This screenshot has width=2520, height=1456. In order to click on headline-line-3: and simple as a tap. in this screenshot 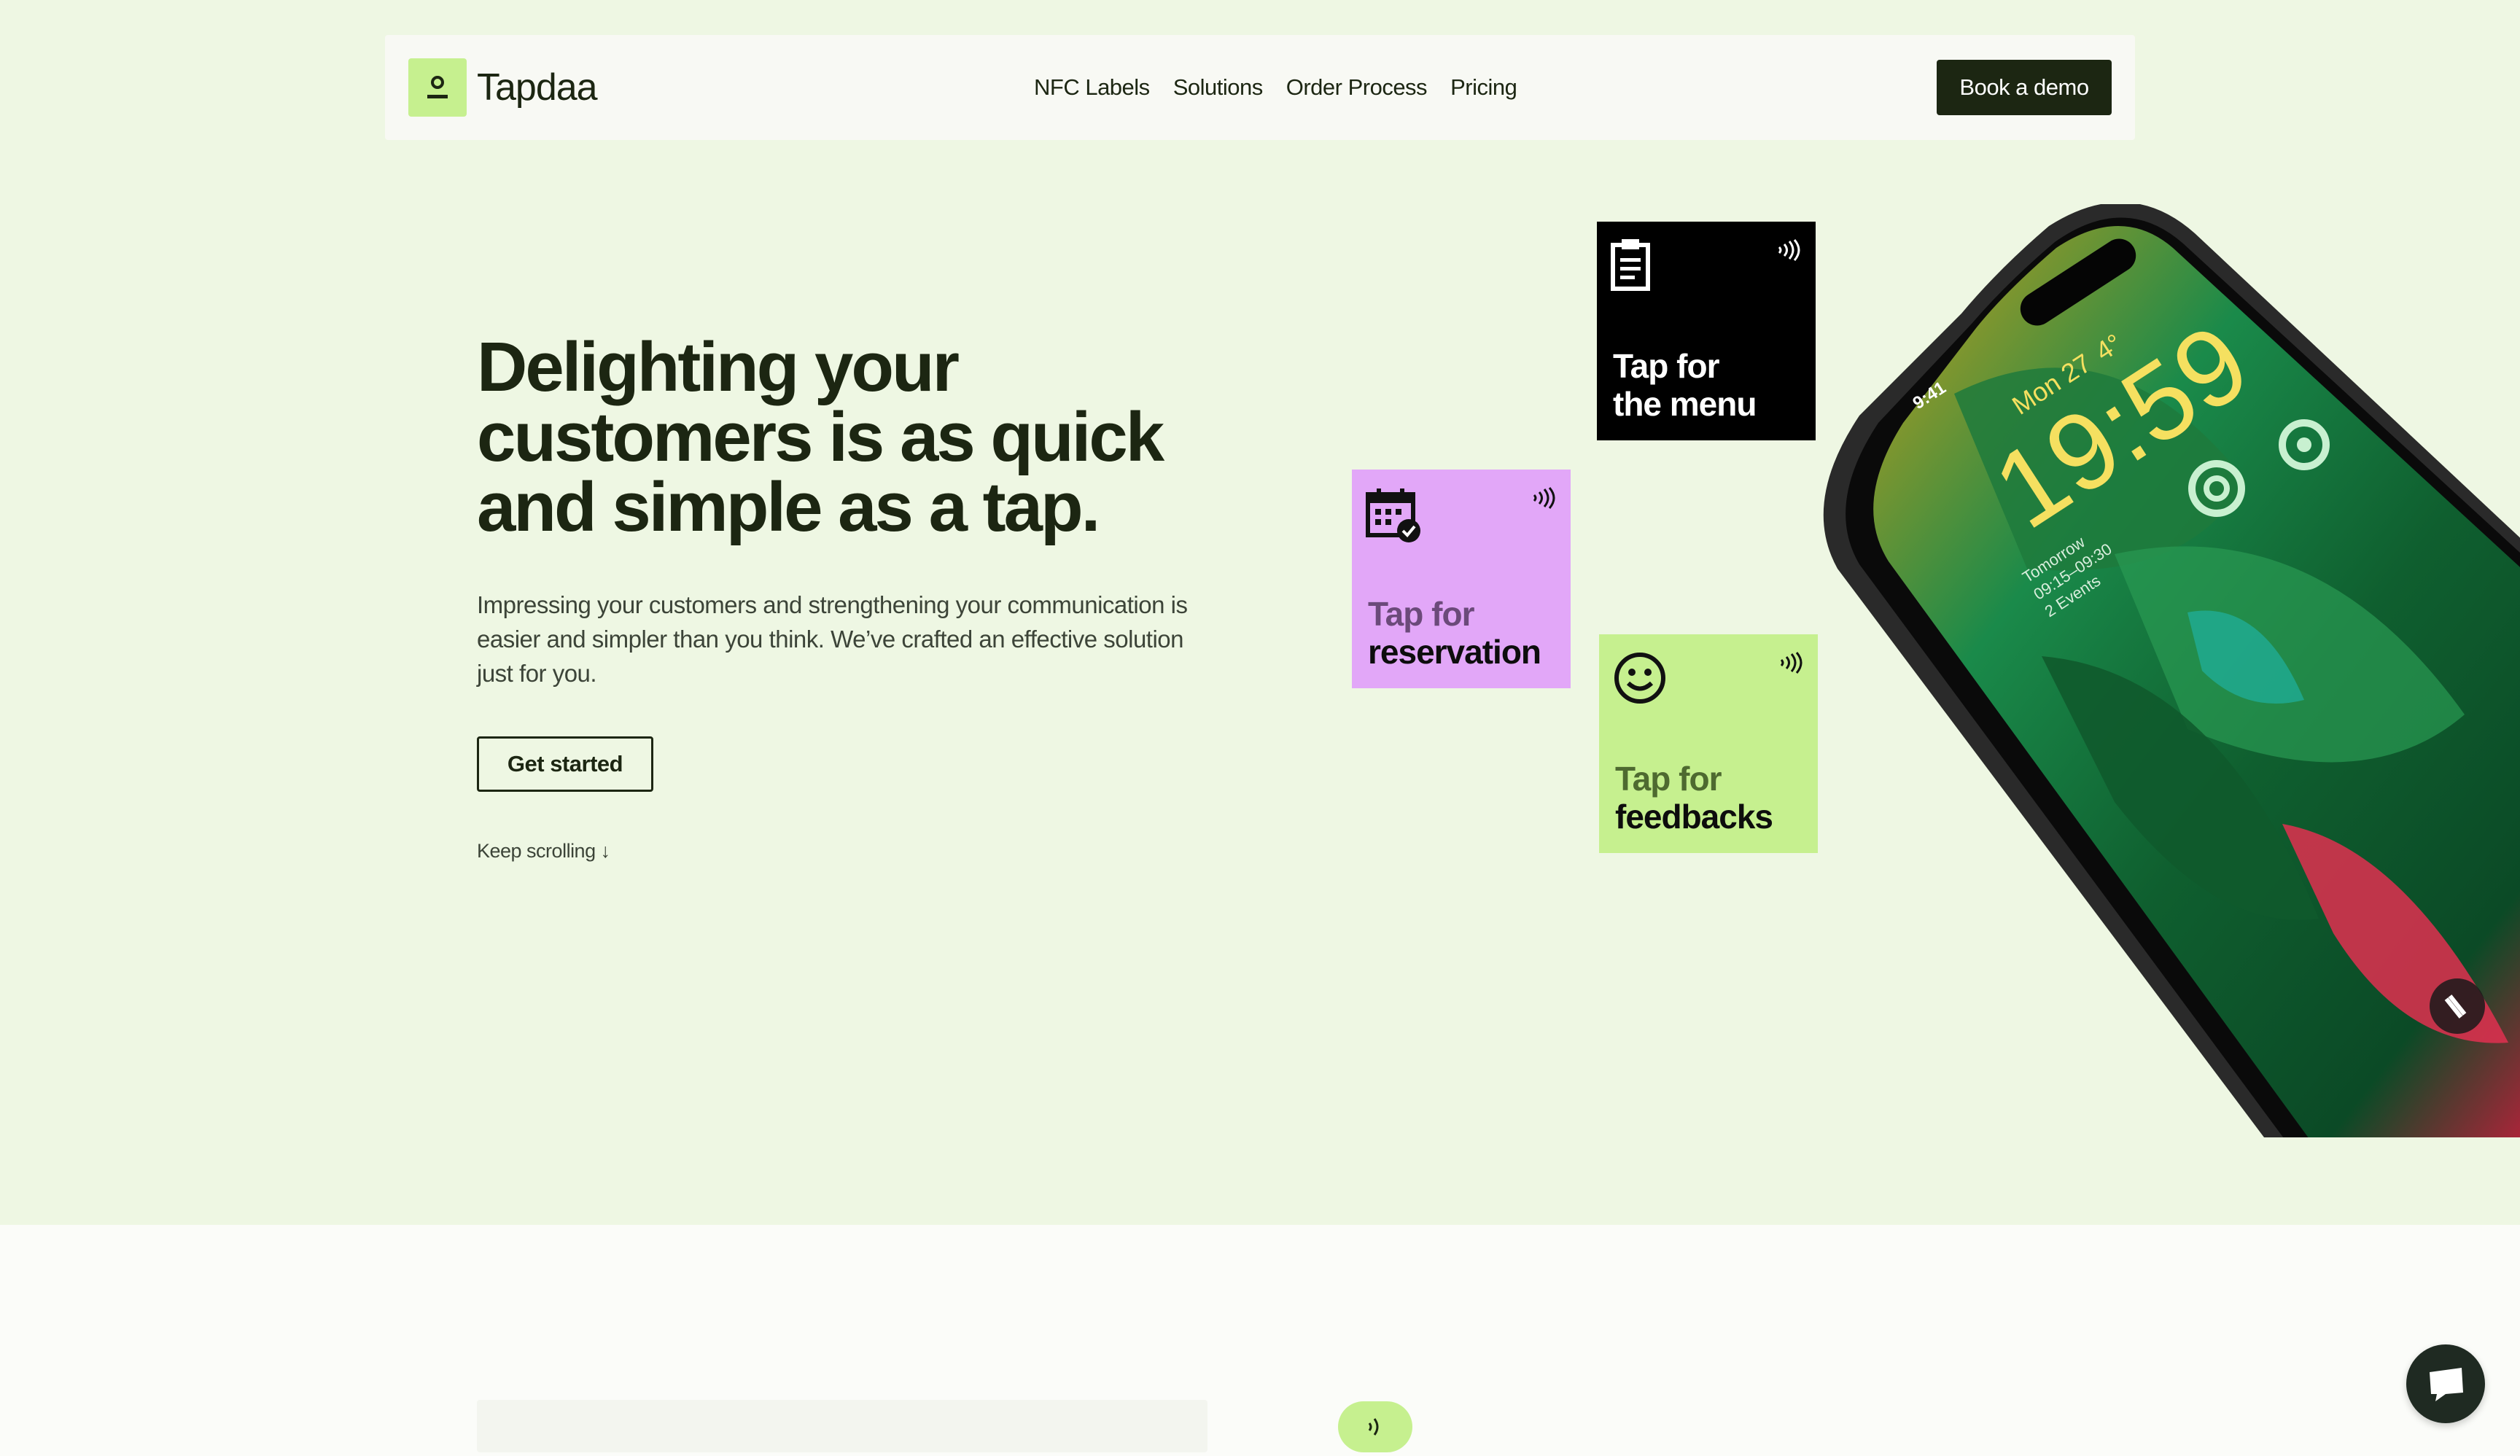, I will do `click(788, 507)`.